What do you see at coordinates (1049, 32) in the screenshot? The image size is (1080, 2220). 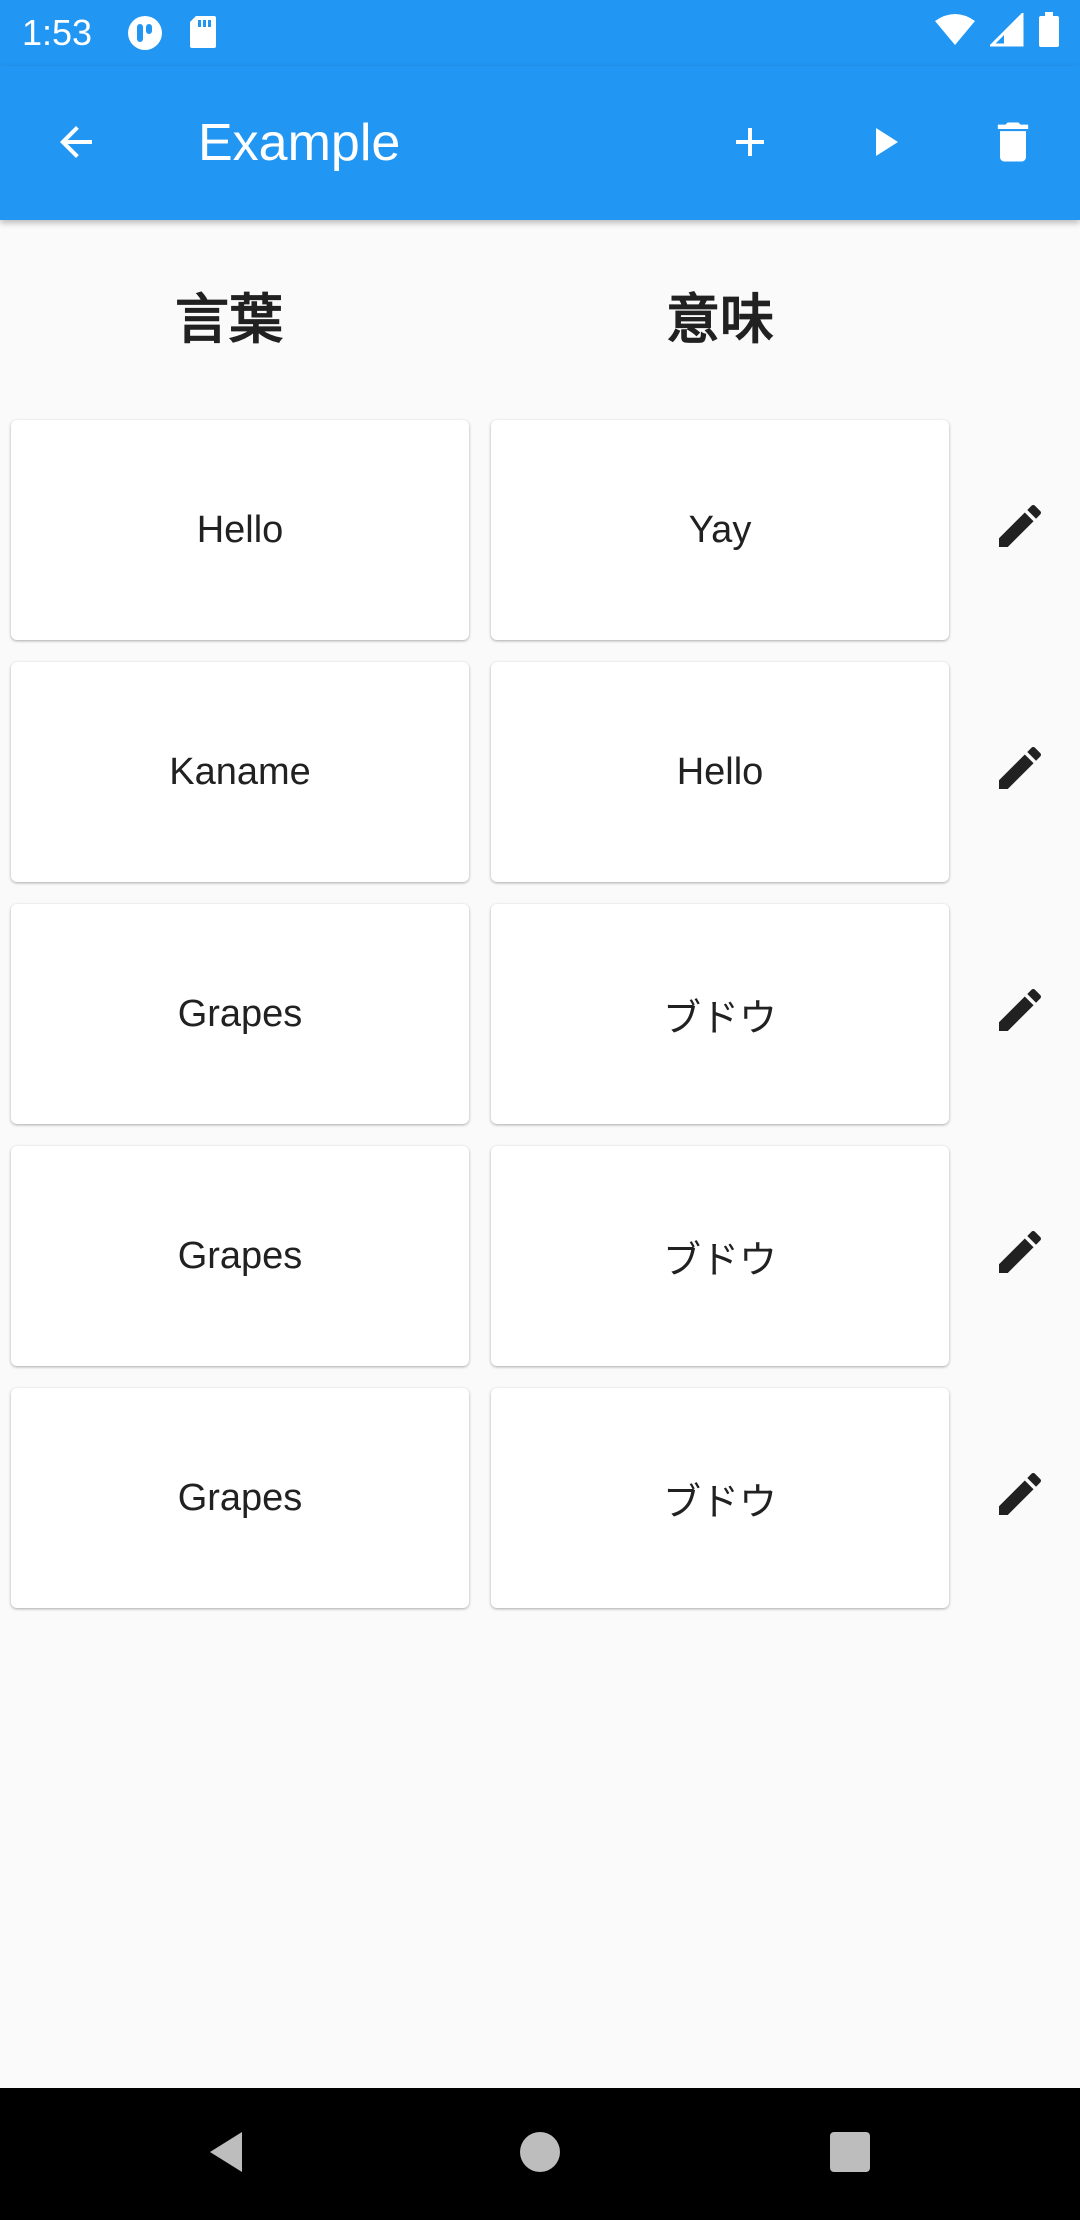 I see `battery-icon` at bounding box center [1049, 32].